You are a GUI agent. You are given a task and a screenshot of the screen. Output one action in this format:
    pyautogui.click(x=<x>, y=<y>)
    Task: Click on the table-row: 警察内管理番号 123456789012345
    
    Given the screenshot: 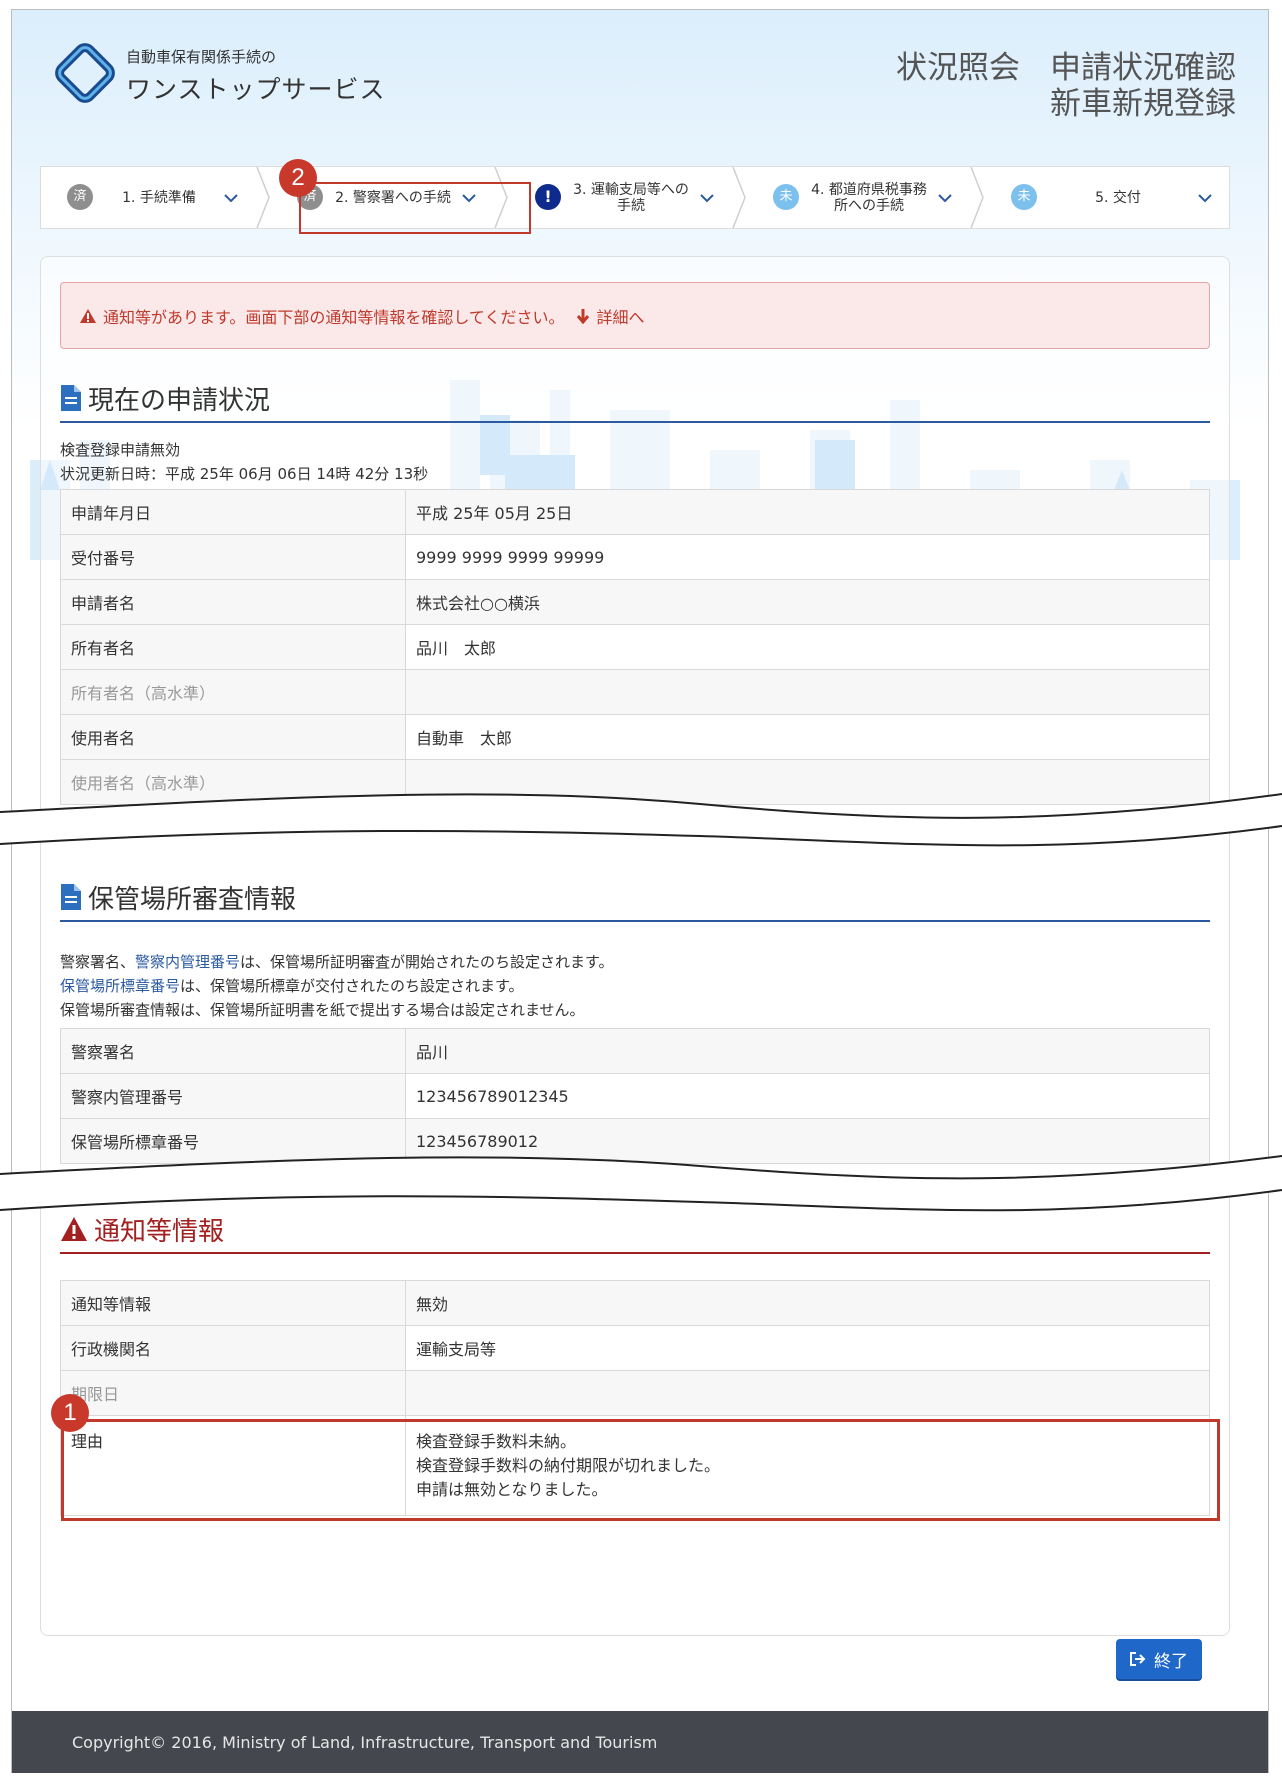 What is the action you would take?
    pyautogui.click(x=635, y=1096)
    